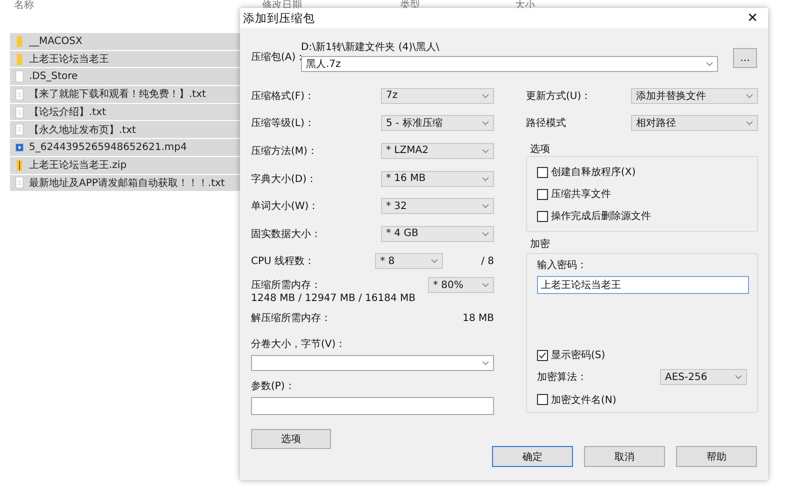 Image resolution: width=800 pixels, height=490 pixels. Describe the element at coordinates (437, 234) in the screenshot. I see `dropdown: * 4 GB` at that location.